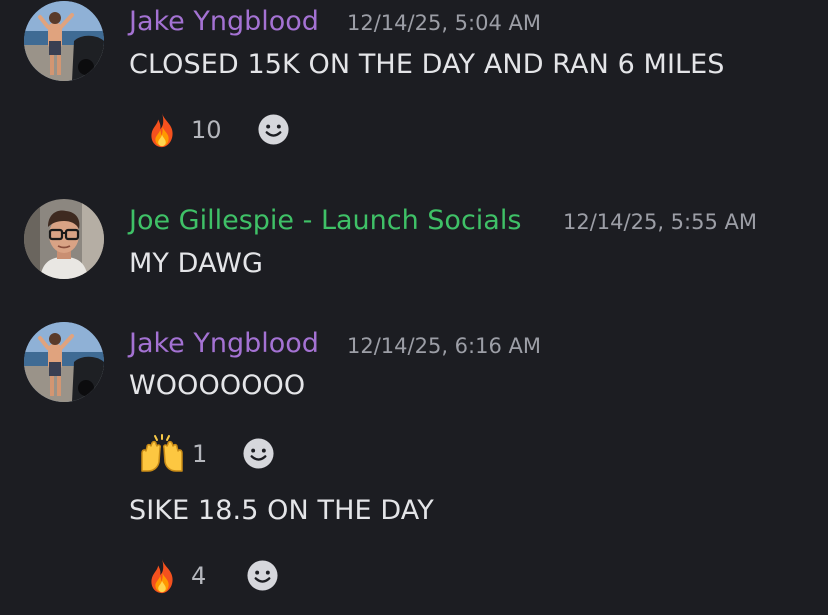  What do you see at coordinates (199, 576) in the screenshot?
I see `reaction-count: 4` at bounding box center [199, 576].